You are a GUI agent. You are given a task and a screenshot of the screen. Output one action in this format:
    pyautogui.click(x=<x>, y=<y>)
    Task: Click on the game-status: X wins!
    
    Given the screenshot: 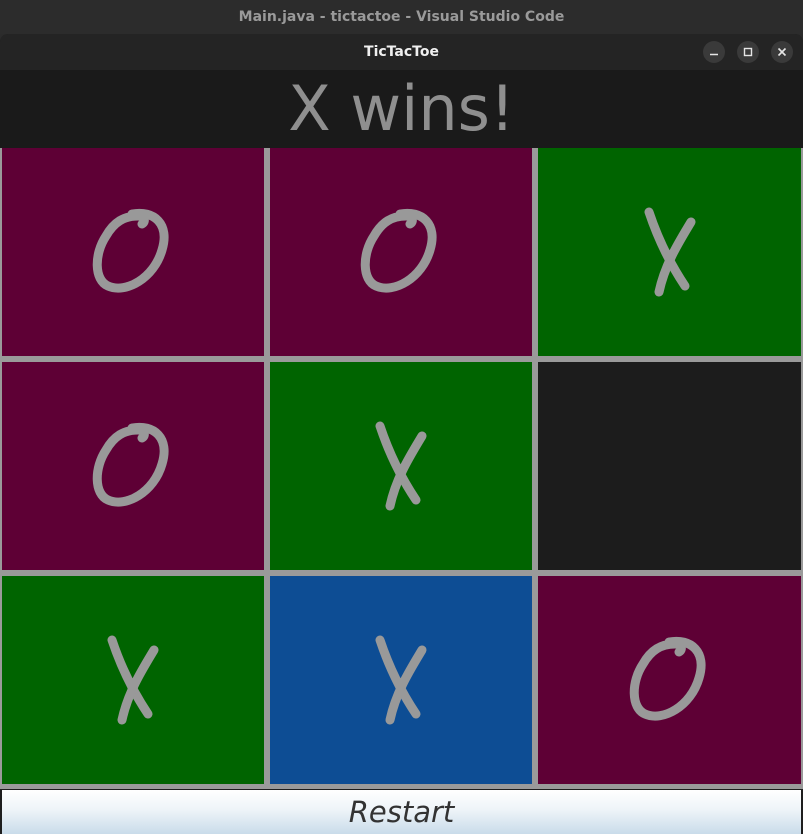 What is the action you would take?
    pyautogui.click(x=401, y=108)
    